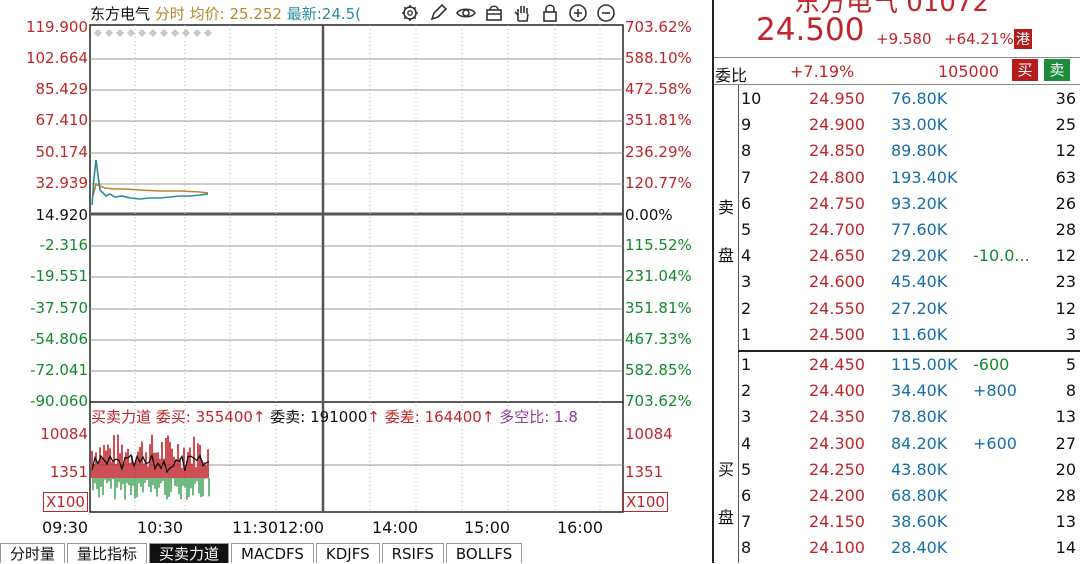 This screenshot has width=1080, height=564. I want to click on x-axis-label: 14:00, so click(395, 527).